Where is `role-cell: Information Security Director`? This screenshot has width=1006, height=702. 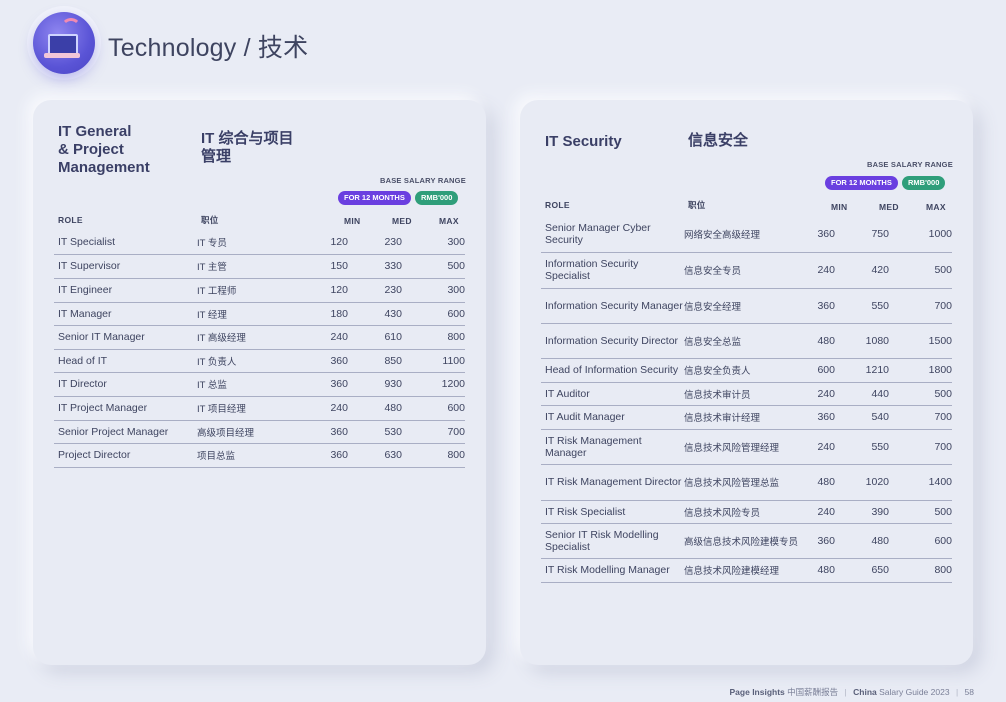 role-cell: Information Security Director is located at coordinates (612, 341).